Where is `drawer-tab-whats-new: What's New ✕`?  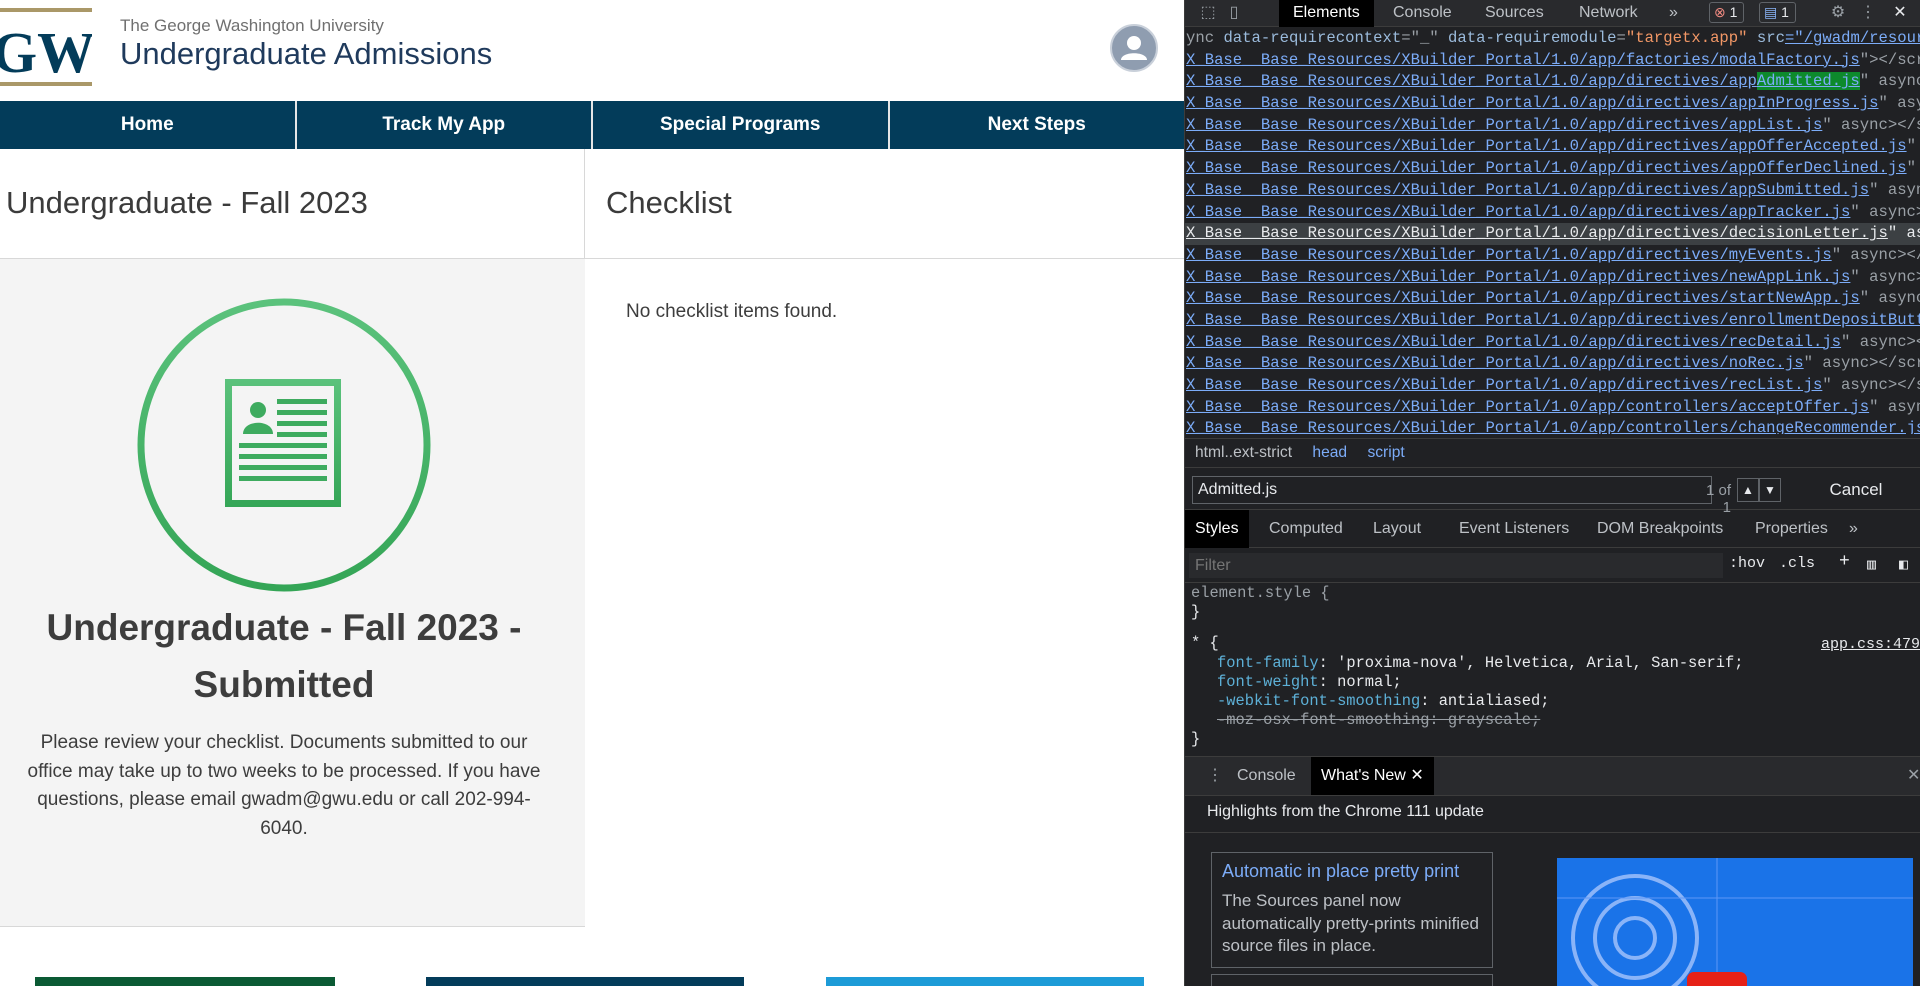
drawer-tab-whats-new: What's New ✕ is located at coordinates (1372, 776).